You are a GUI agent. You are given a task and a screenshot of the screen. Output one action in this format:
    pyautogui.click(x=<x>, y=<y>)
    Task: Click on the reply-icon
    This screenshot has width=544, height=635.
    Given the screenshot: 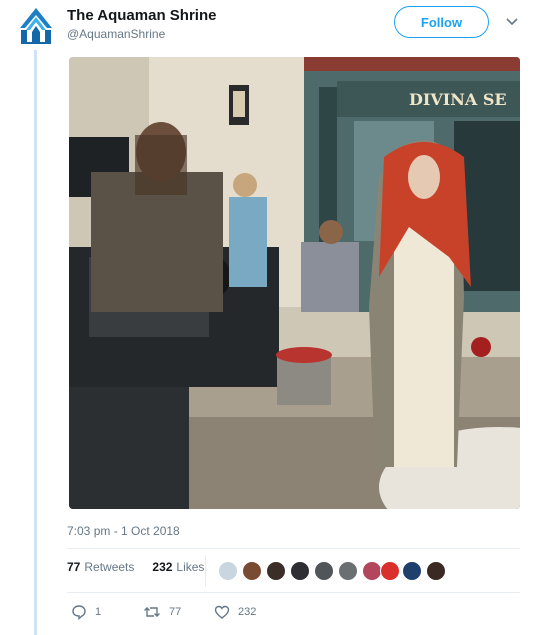 What is the action you would take?
    pyautogui.click(x=79, y=612)
    